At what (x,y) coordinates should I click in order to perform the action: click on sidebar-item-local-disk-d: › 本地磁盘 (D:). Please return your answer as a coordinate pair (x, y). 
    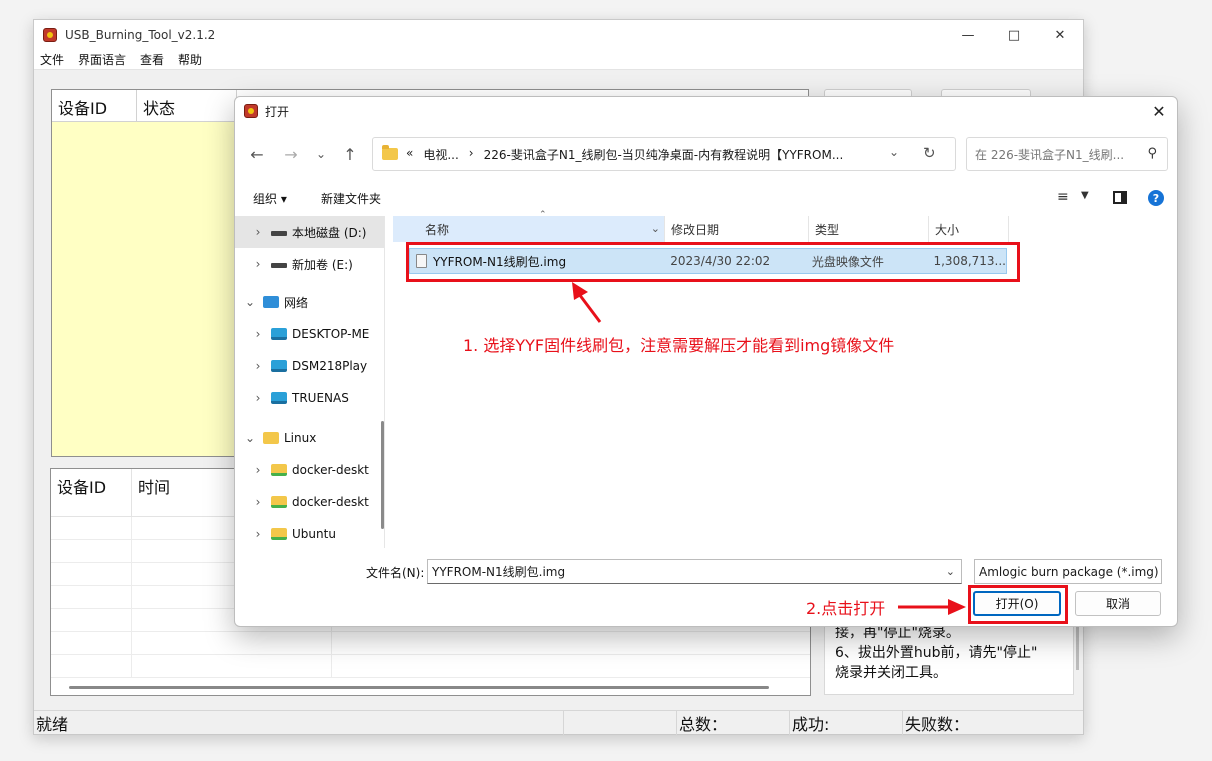
    Looking at the image, I should click on (309, 232).